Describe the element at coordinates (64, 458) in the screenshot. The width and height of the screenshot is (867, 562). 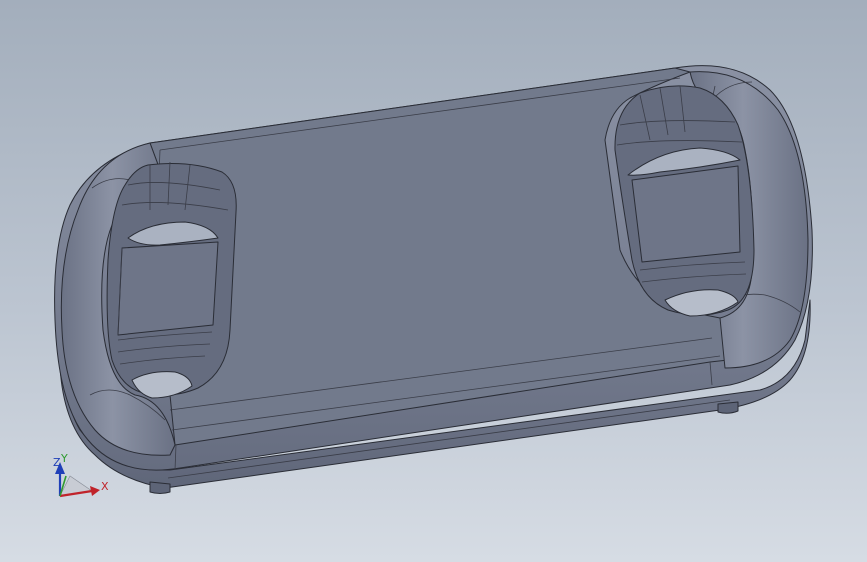
I see `triad-y-label: Y` at that location.